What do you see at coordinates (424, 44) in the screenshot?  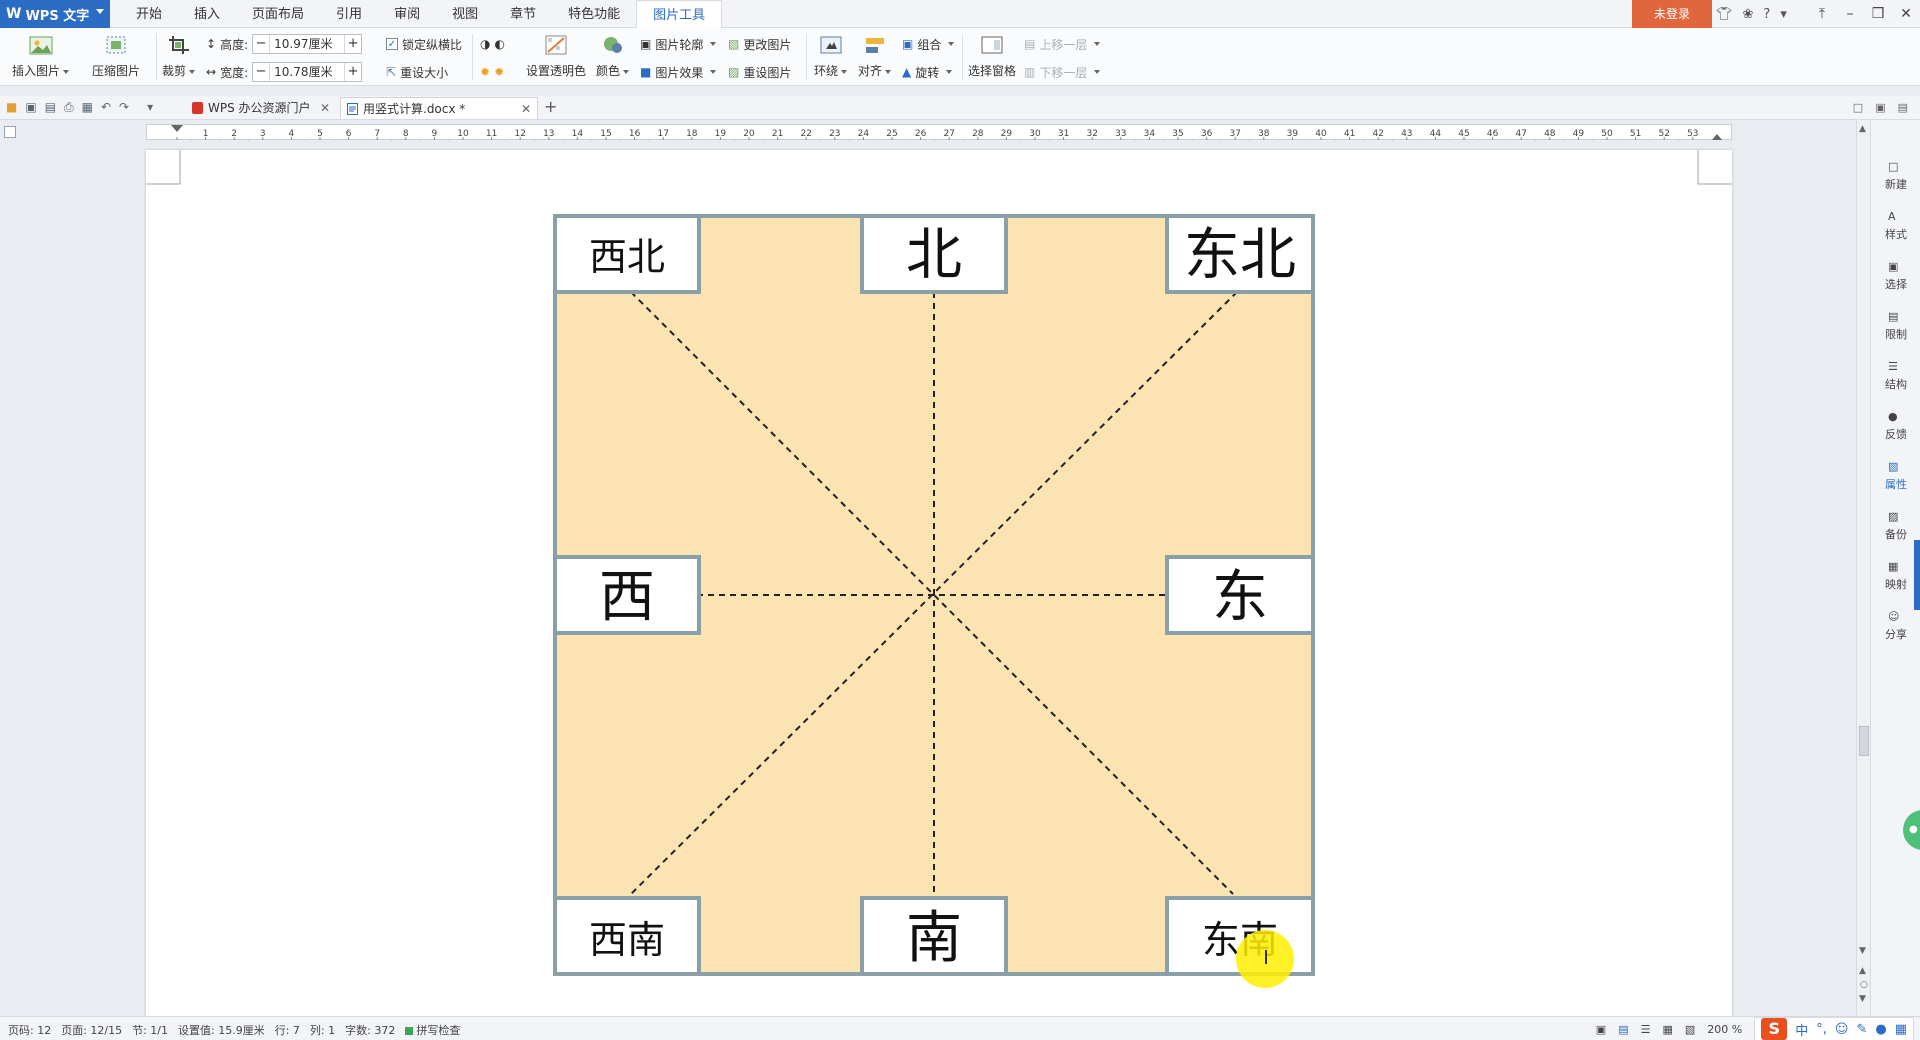 I see `lock-ratio-checkbox: ✓ 锁定纵横比` at bounding box center [424, 44].